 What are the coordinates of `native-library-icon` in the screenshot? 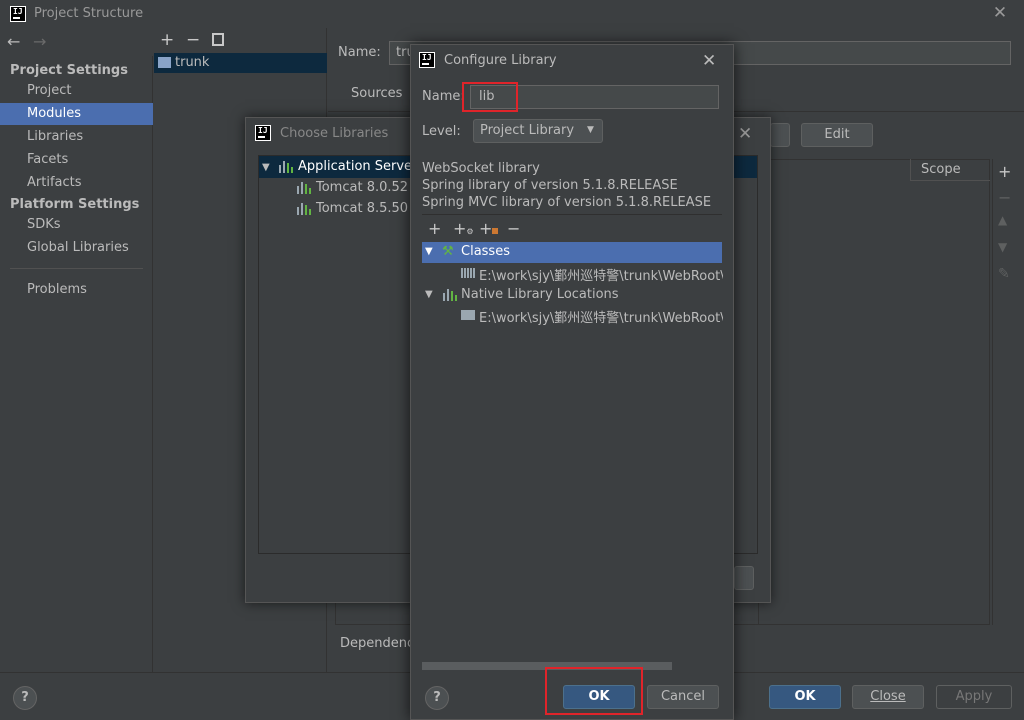 It's located at (450, 295).